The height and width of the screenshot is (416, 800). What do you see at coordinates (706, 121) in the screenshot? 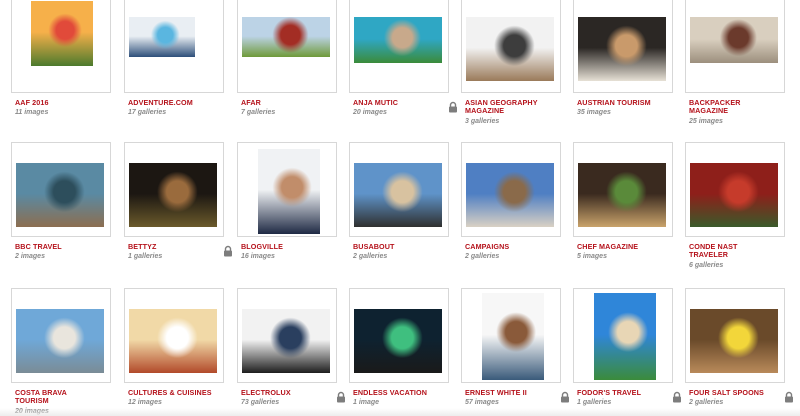
I see `gallery-count: 25 images` at bounding box center [706, 121].